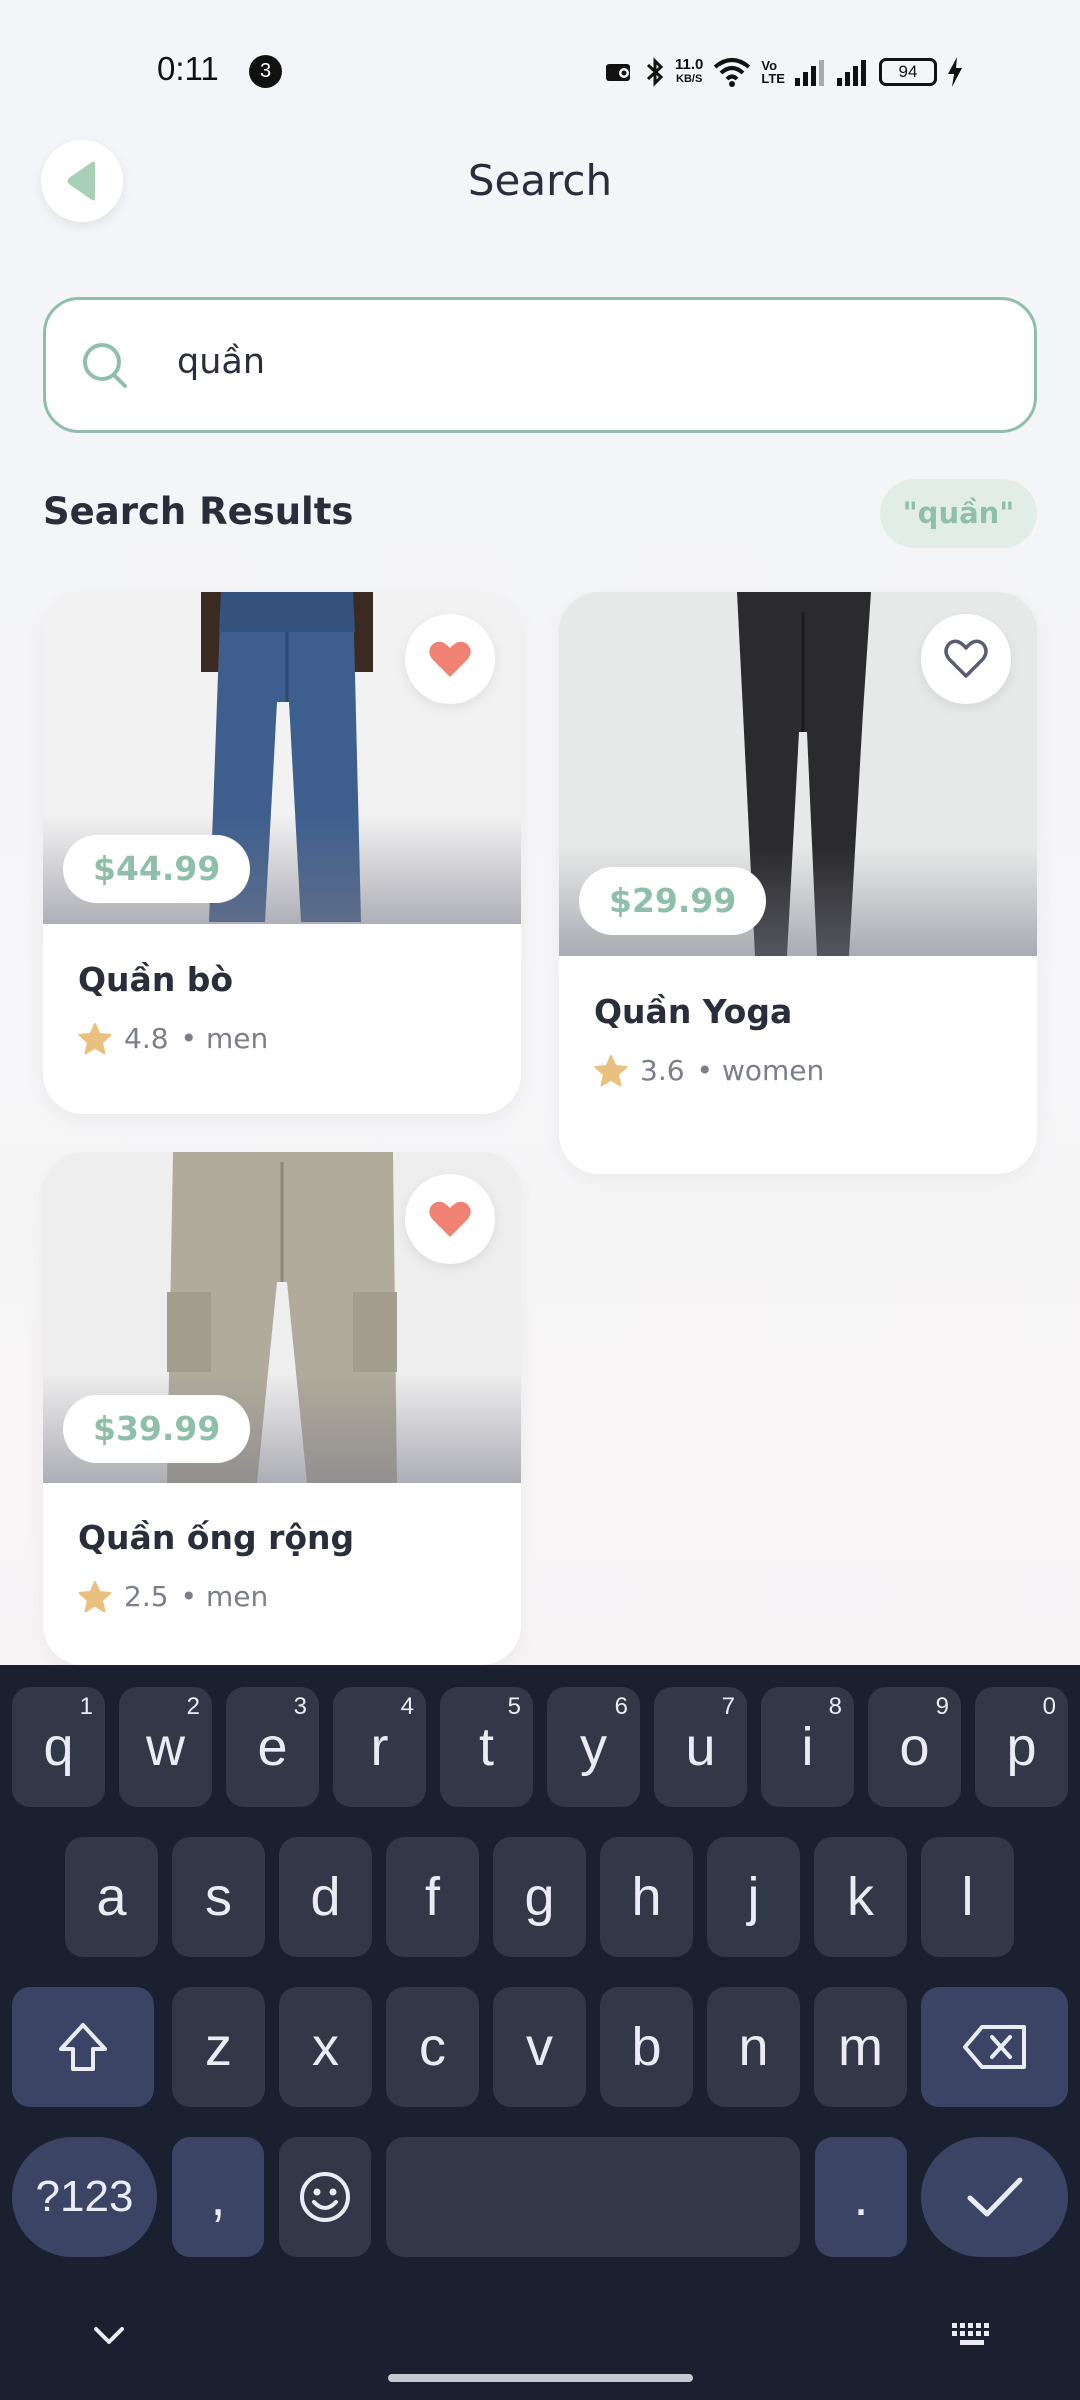 The height and width of the screenshot is (2400, 1080). Describe the element at coordinates (173, 1596) in the screenshot. I see `product-meta: 2.5 • men` at that location.